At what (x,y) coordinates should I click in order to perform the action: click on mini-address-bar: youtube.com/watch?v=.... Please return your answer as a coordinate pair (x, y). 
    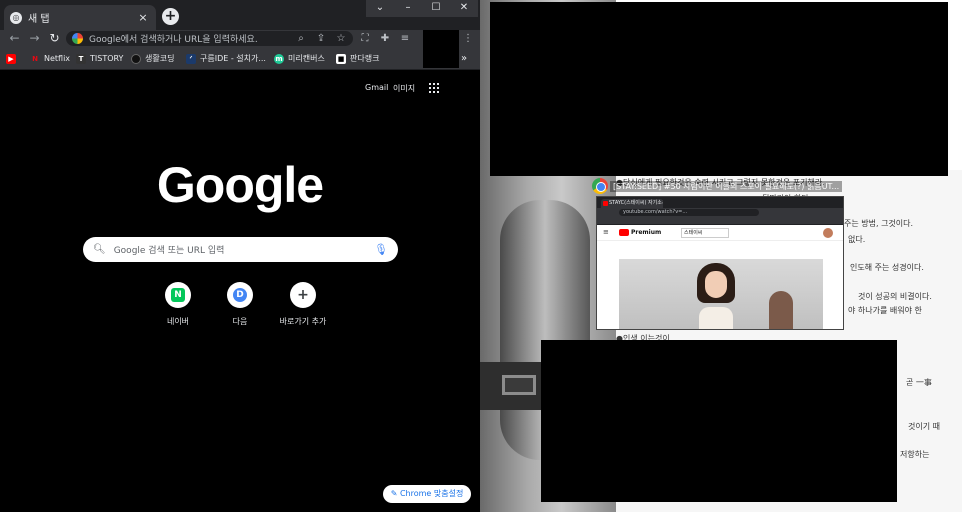
    Looking at the image, I should click on (689, 212).